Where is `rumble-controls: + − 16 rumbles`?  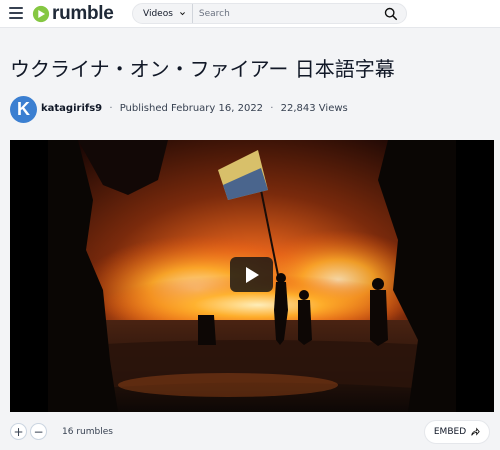
rumble-controls: + − 16 rumbles is located at coordinates (61, 431).